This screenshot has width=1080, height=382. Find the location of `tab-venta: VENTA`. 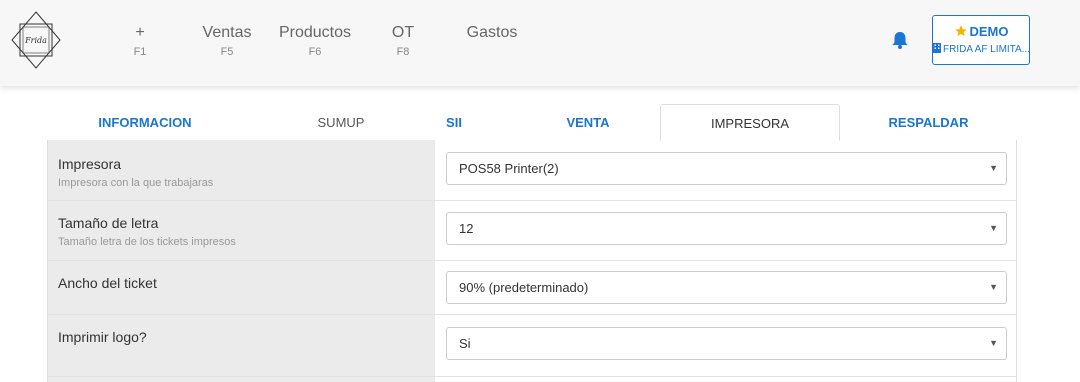

tab-venta: VENTA is located at coordinates (588, 122).